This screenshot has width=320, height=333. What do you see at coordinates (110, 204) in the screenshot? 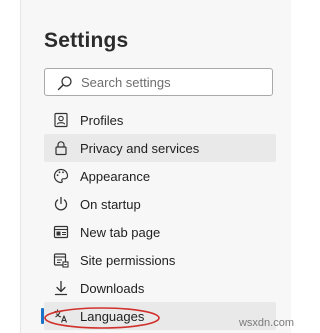
I see `nav-item-label: On startup` at bounding box center [110, 204].